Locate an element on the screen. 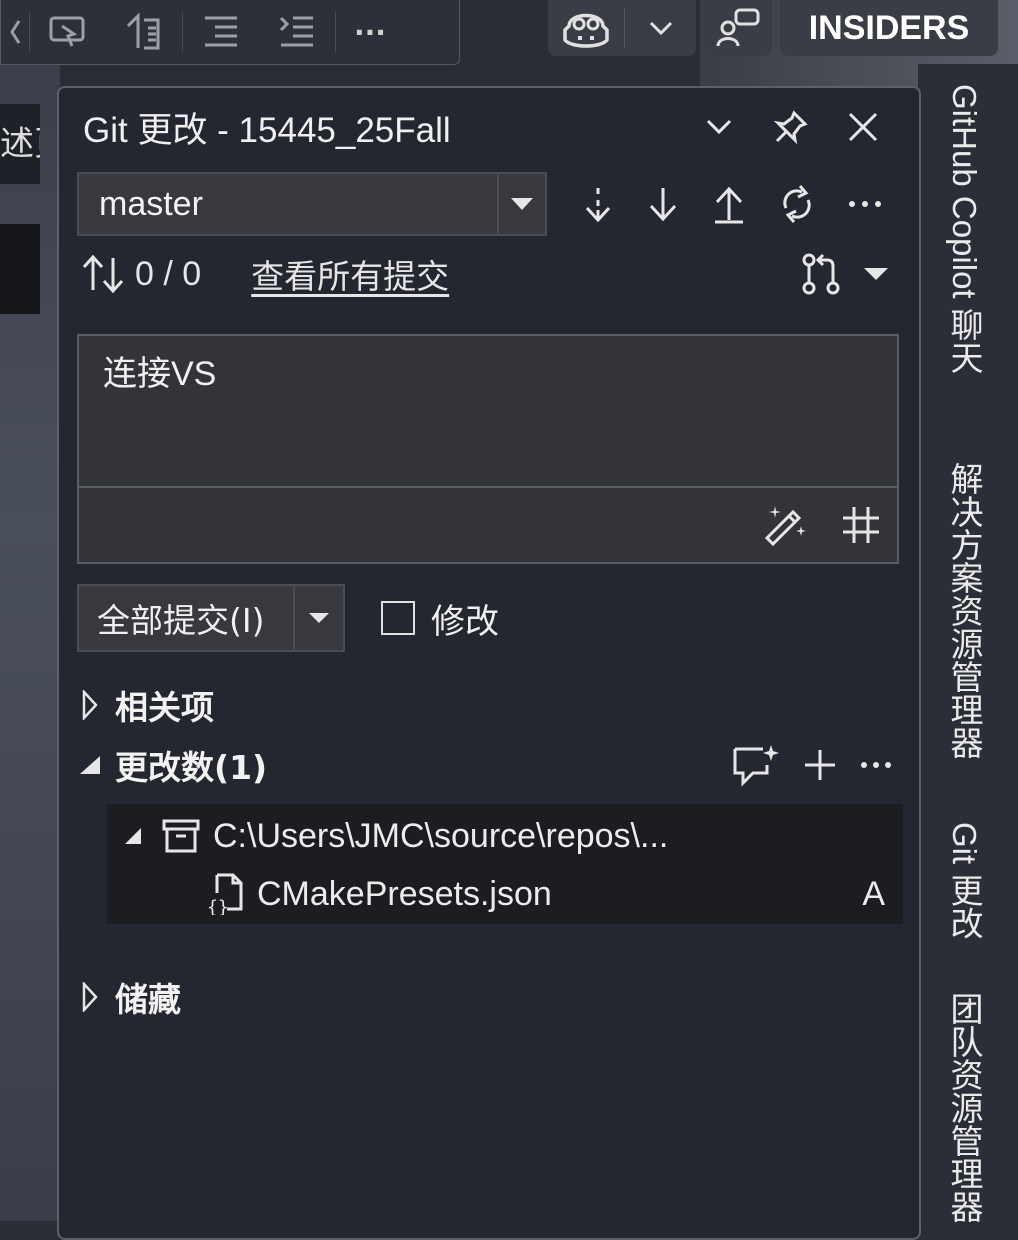 The height and width of the screenshot is (1240, 1018). repository-icon is located at coordinates (181, 836).